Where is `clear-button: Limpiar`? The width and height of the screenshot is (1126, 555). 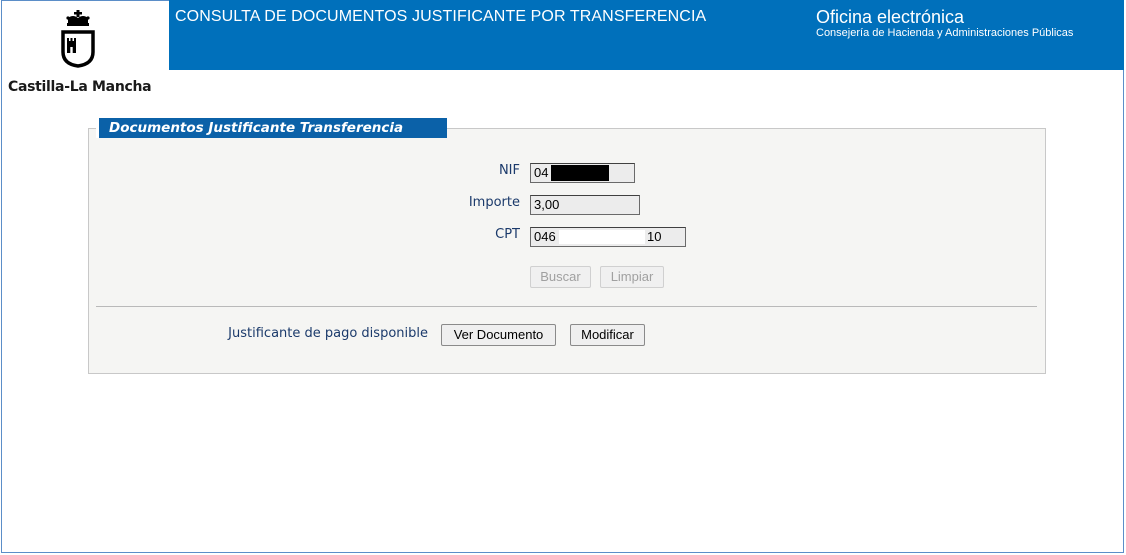 clear-button: Limpiar is located at coordinates (632, 277).